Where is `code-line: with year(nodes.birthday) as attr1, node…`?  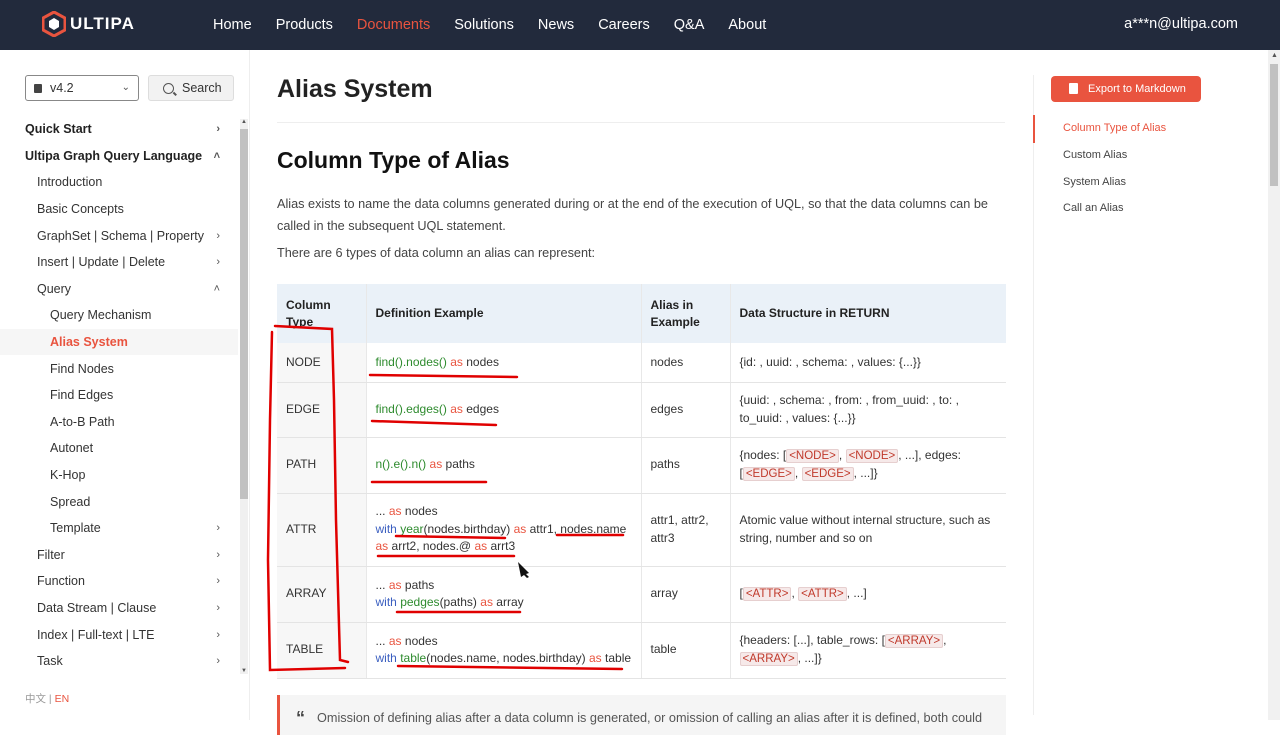 code-line: with year(nodes.birthday) as attr1, node… is located at coordinates (504, 530).